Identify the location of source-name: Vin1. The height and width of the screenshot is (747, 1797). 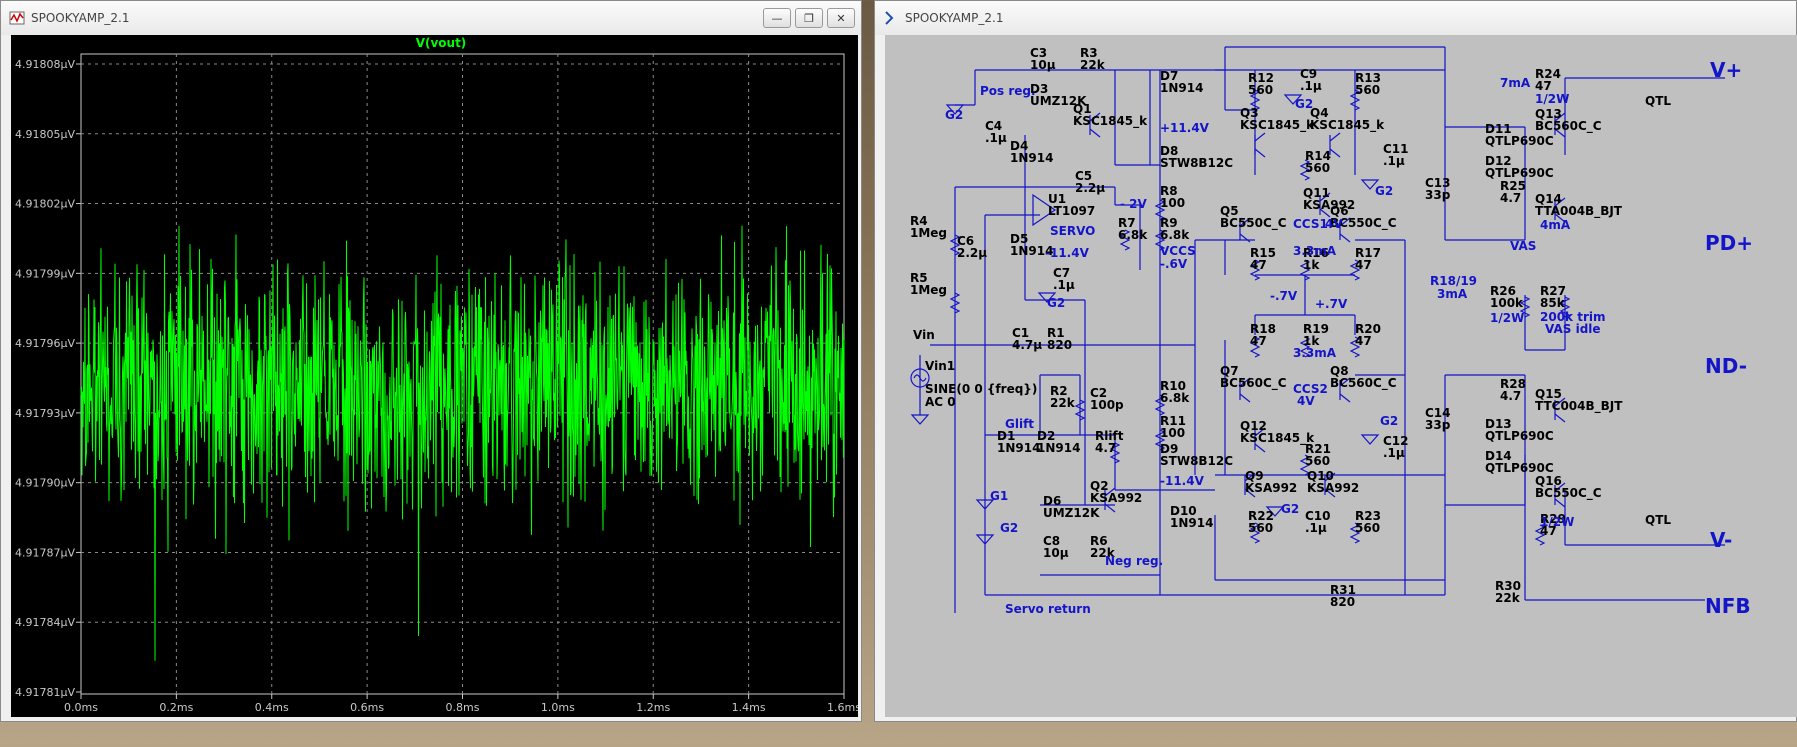
(940, 366).